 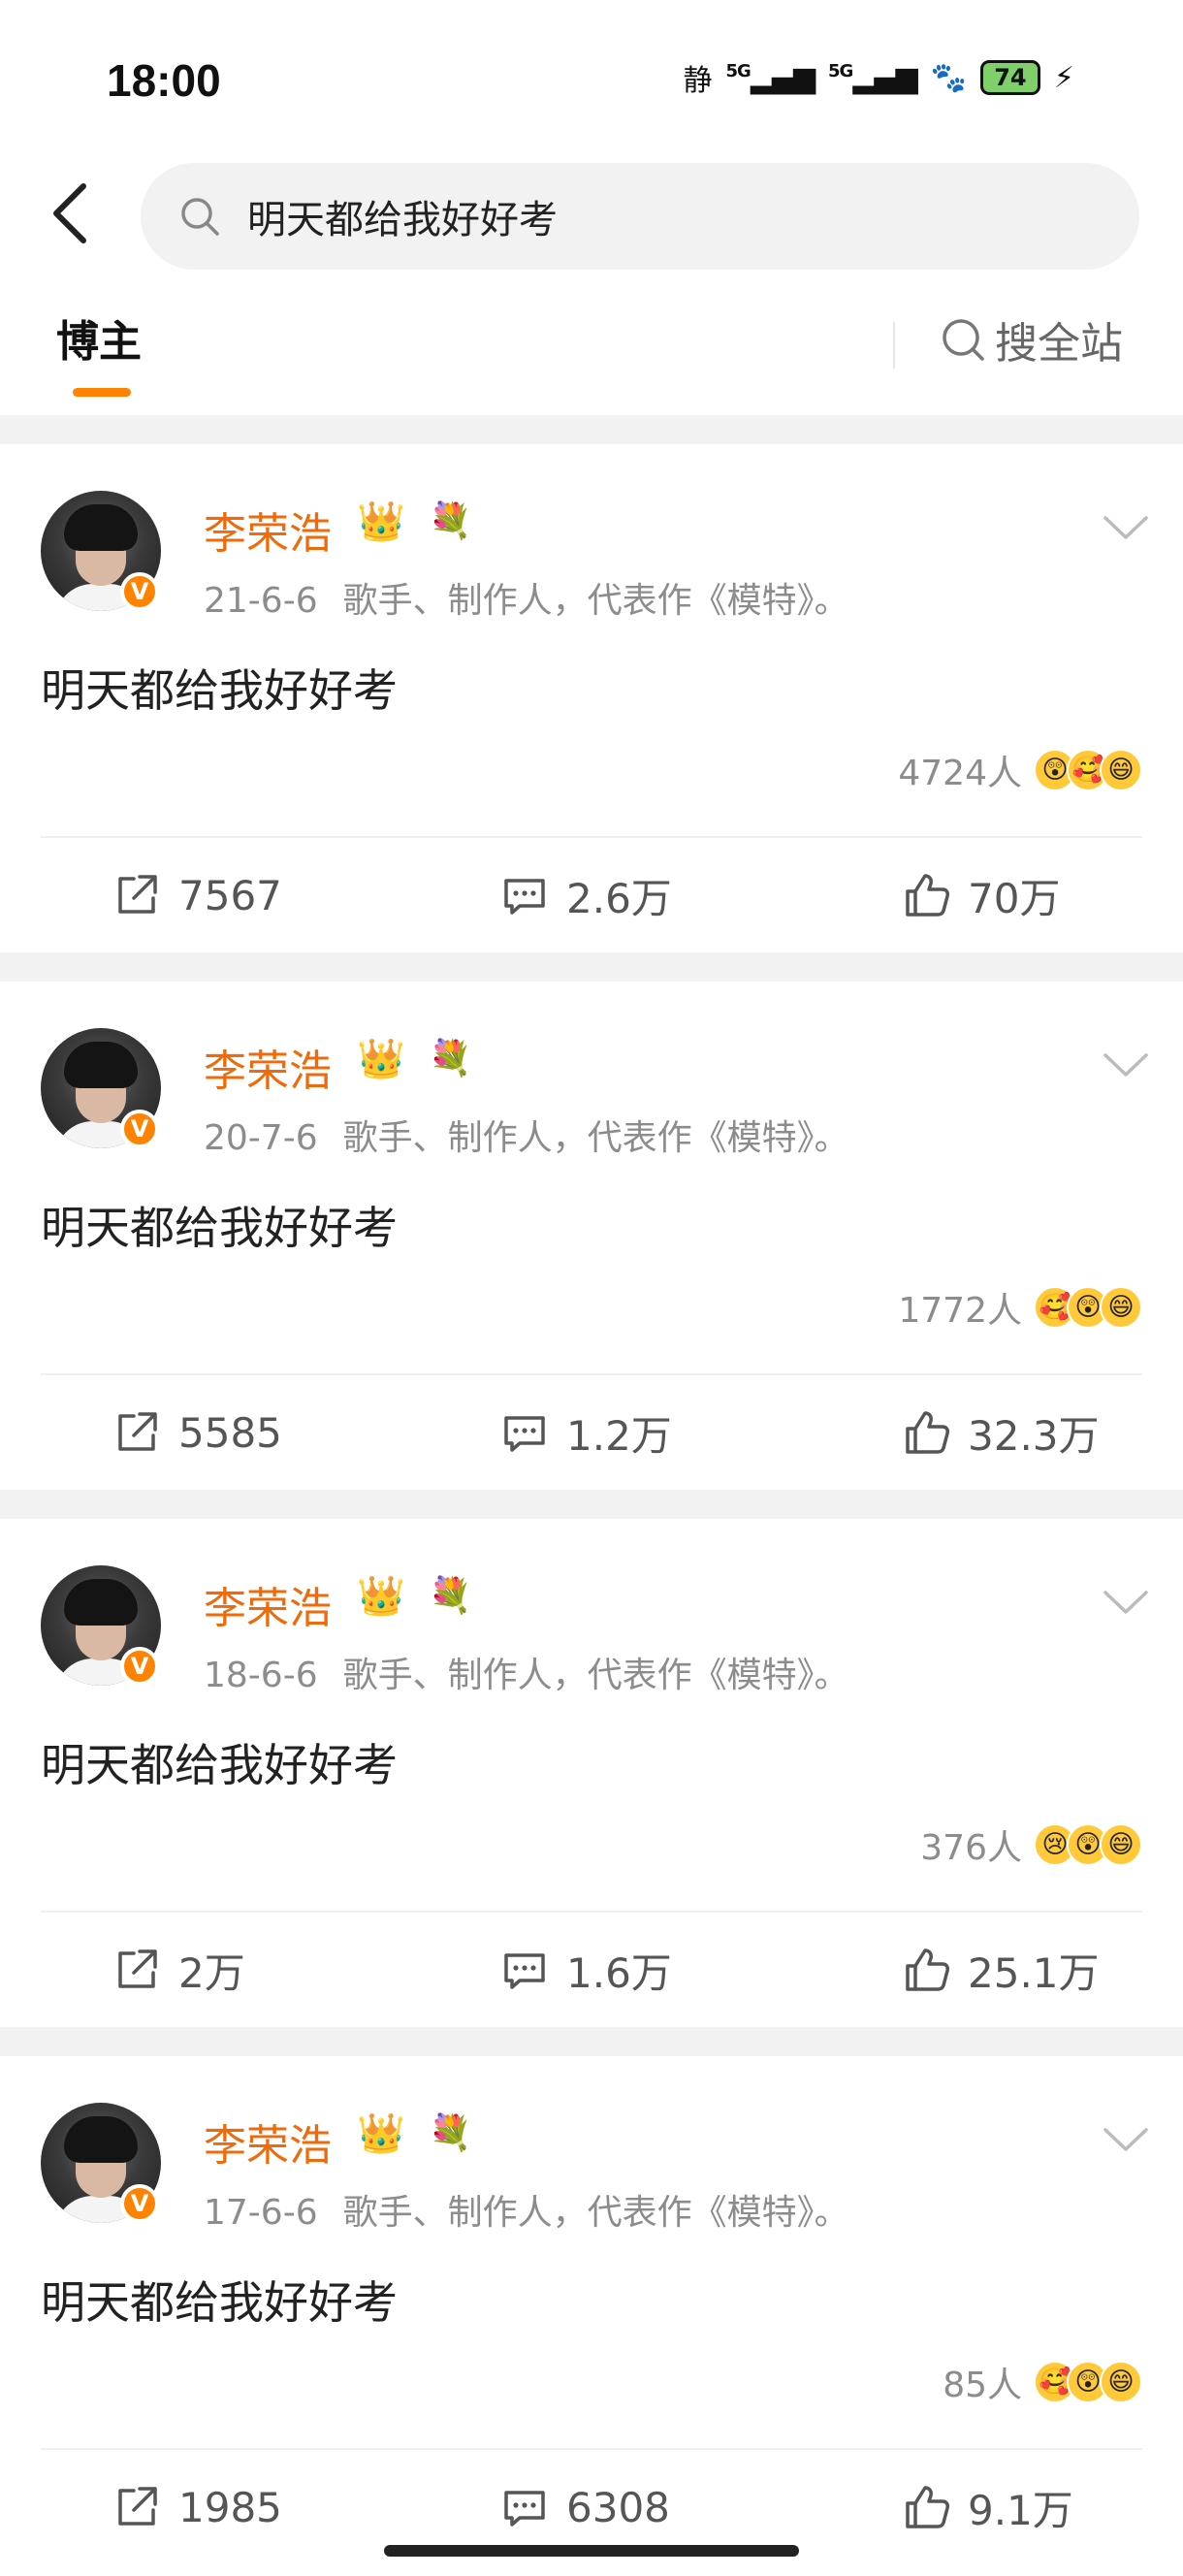 What do you see at coordinates (230, 1432) in the screenshot?
I see `repost-count: 5585` at bounding box center [230, 1432].